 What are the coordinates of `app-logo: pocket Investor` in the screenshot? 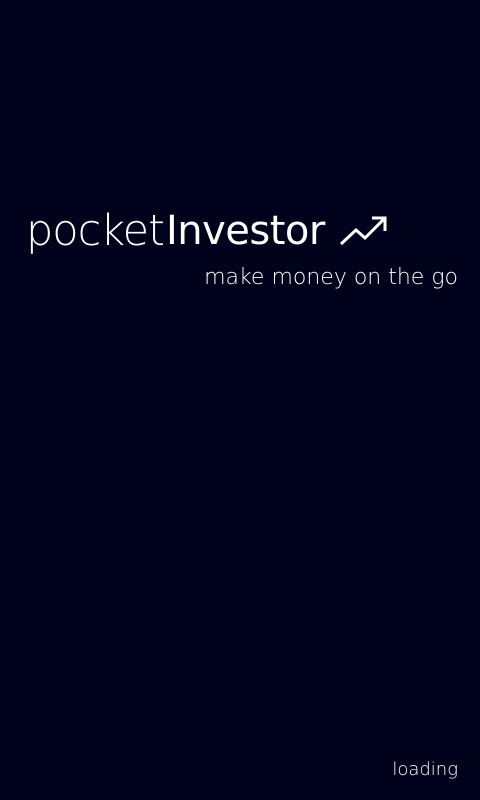 It's located at (208, 231).